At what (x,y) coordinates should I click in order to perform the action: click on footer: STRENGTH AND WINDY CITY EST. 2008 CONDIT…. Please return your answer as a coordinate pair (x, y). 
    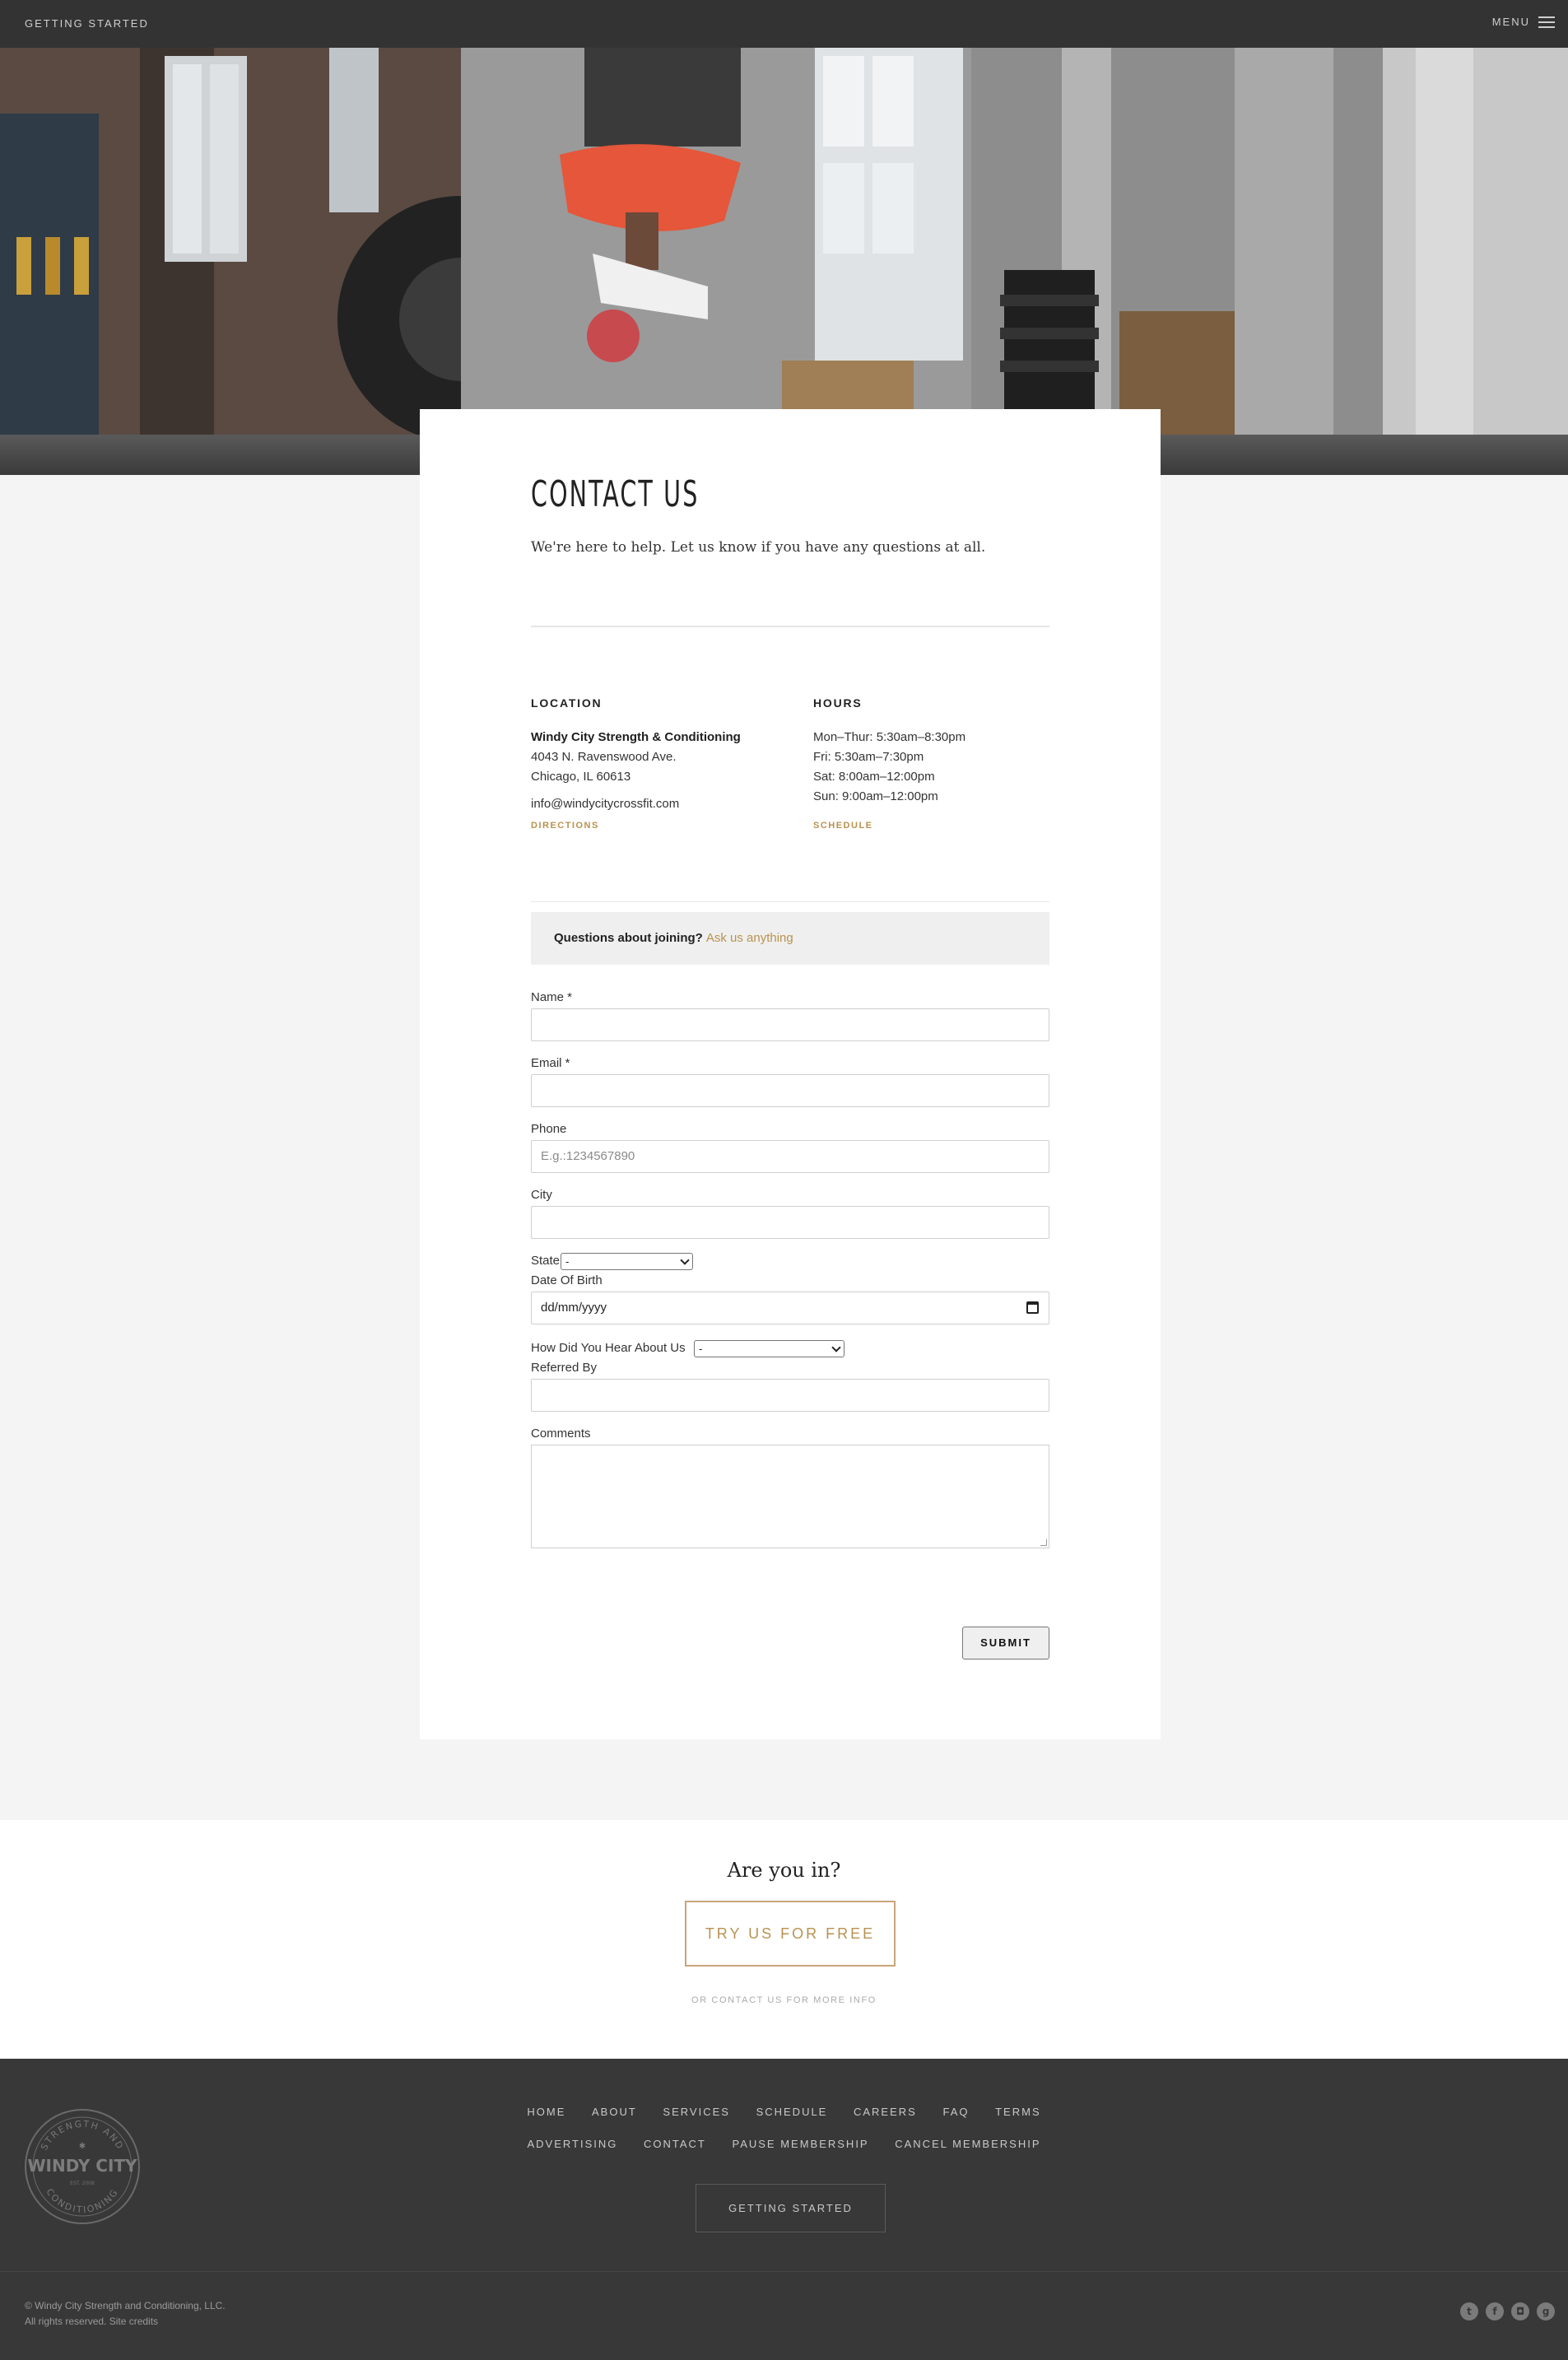
    Looking at the image, I should click on (784, 2209).